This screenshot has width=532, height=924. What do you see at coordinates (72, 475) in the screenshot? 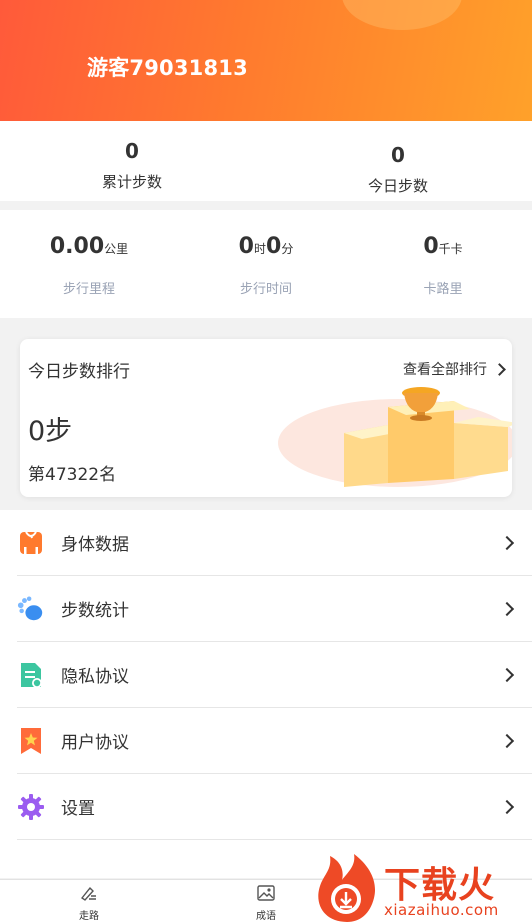
I see `ranking-position: 第47322名` at bounding box center [72, 475].